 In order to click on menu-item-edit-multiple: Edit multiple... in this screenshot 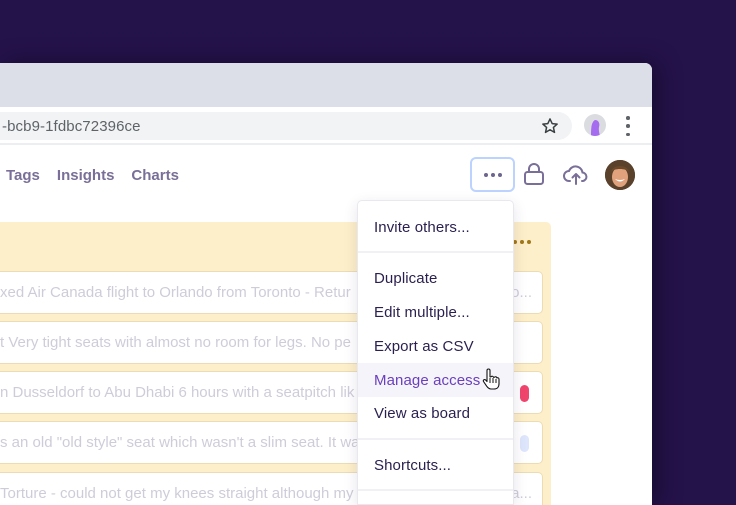, I will do `click(435, 312)`.